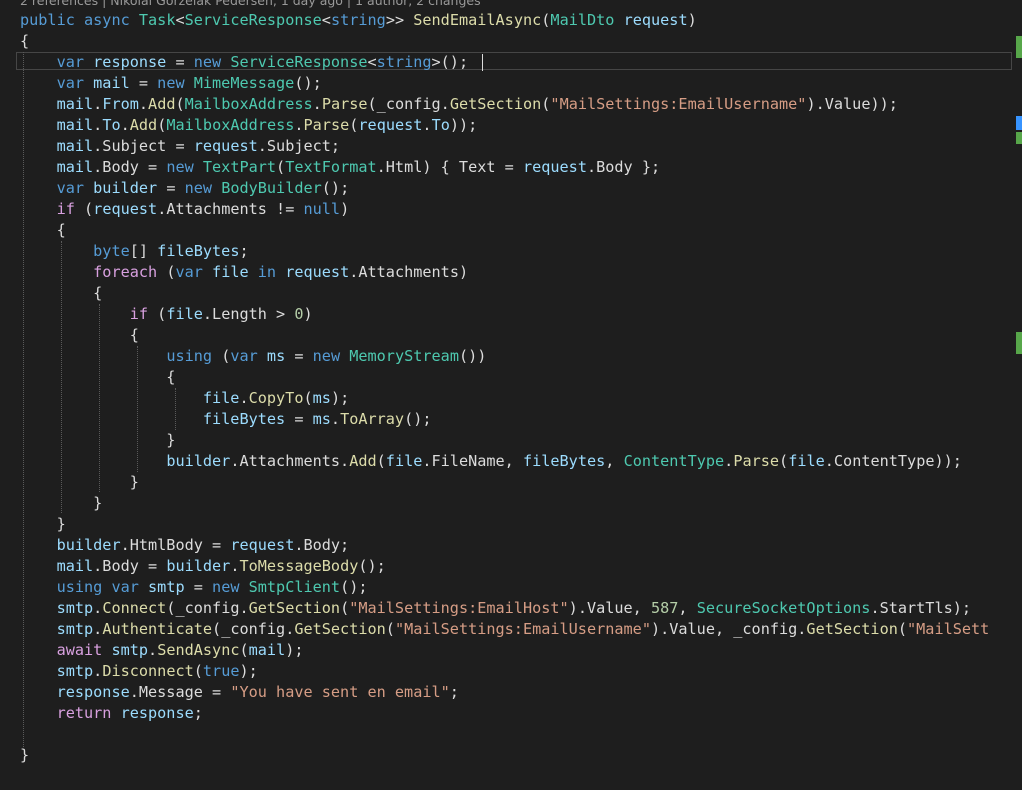 This screenshot has width=1022, height=790. Describe the element at coordinates (614, 461) in the screenshot. I see `code-token: ,` at that location.